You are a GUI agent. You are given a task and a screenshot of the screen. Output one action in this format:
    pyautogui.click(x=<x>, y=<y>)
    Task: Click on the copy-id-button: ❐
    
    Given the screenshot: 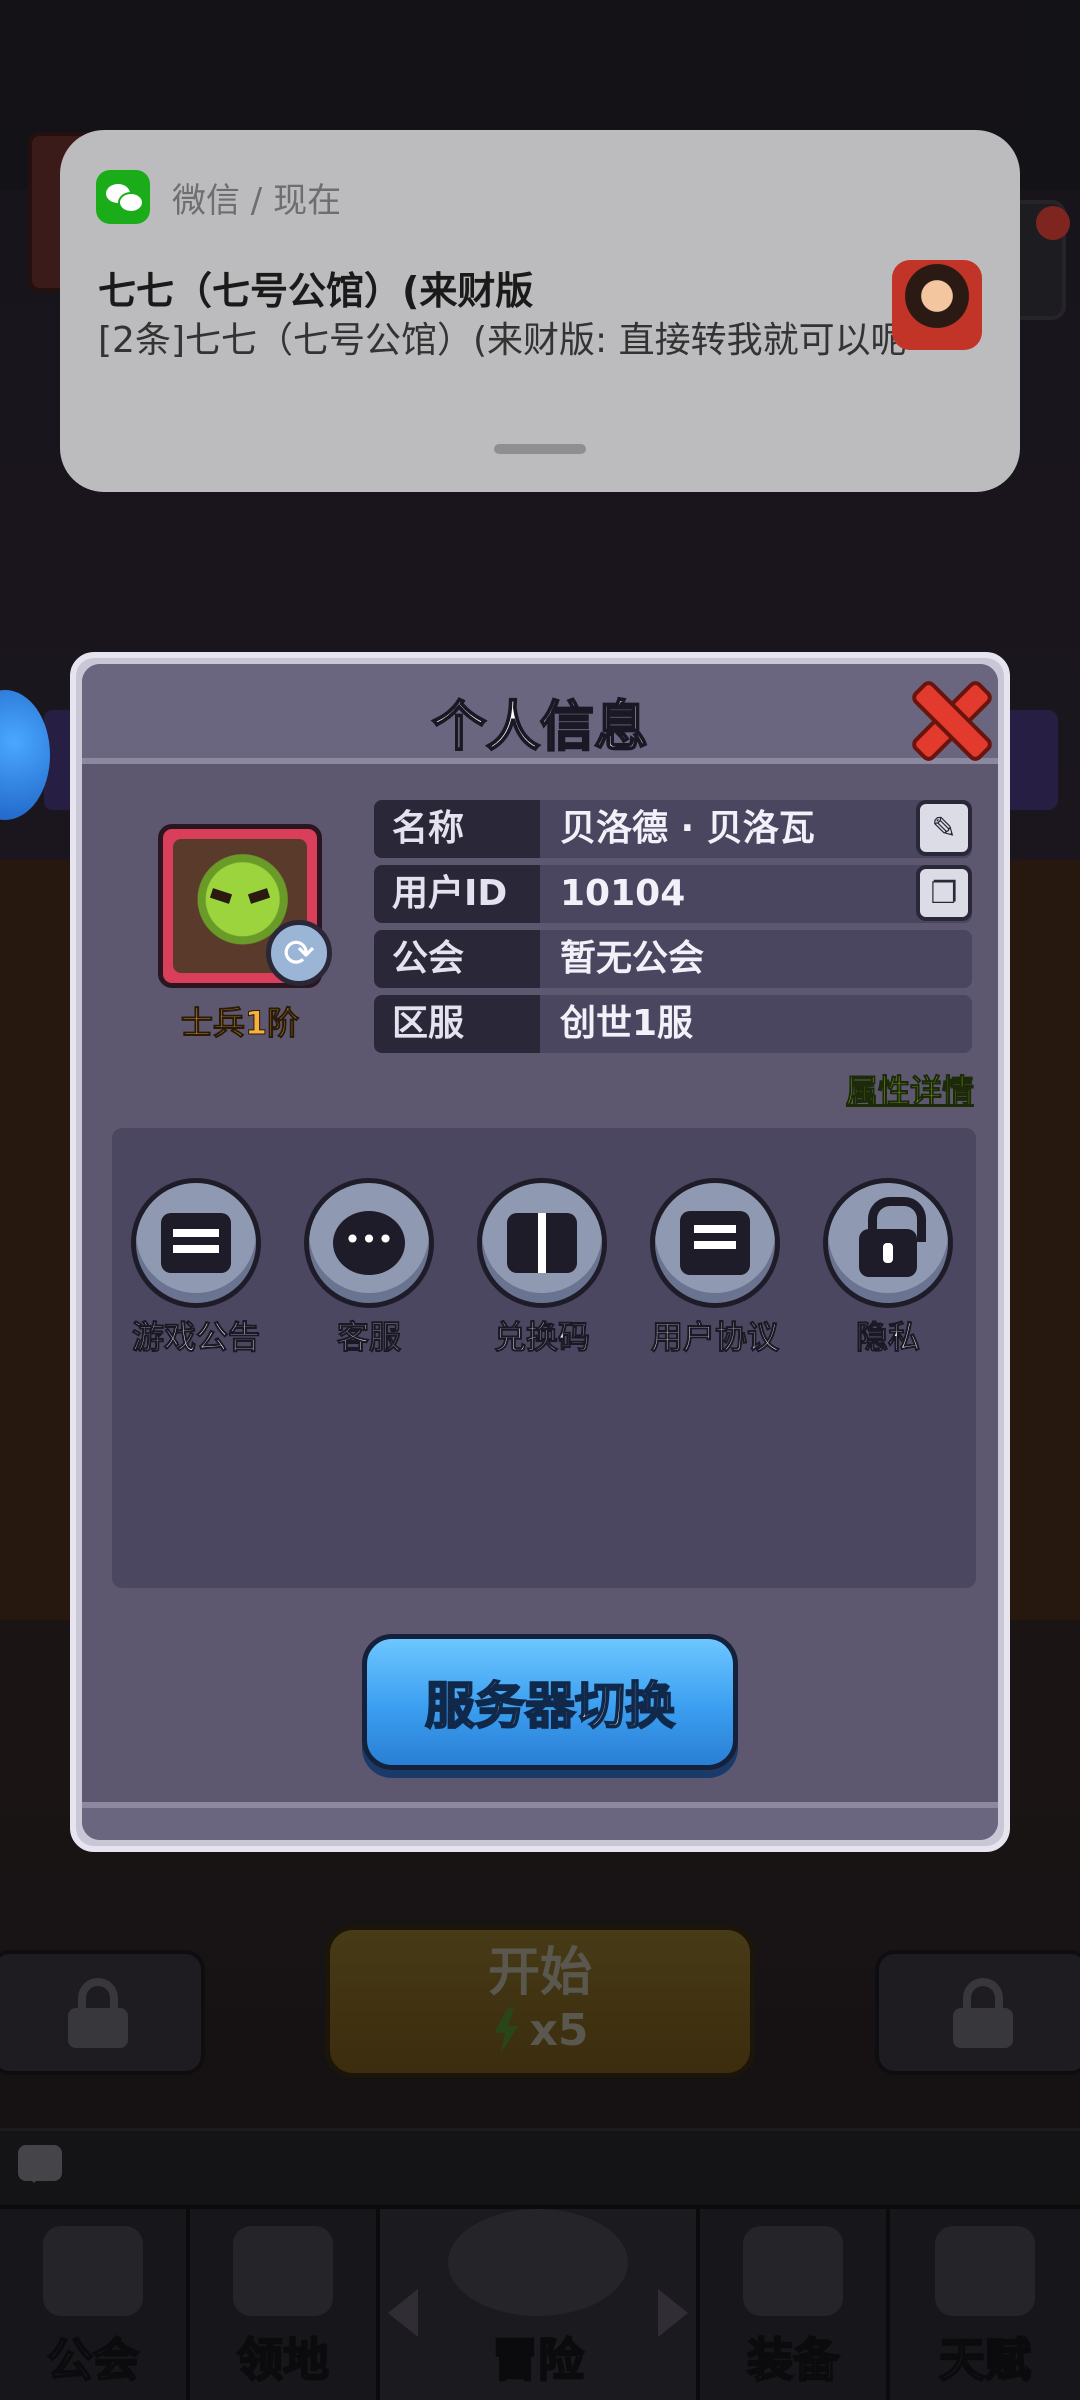 What is the action you would take?
    pyautogui.click(x=944, y=893)
    